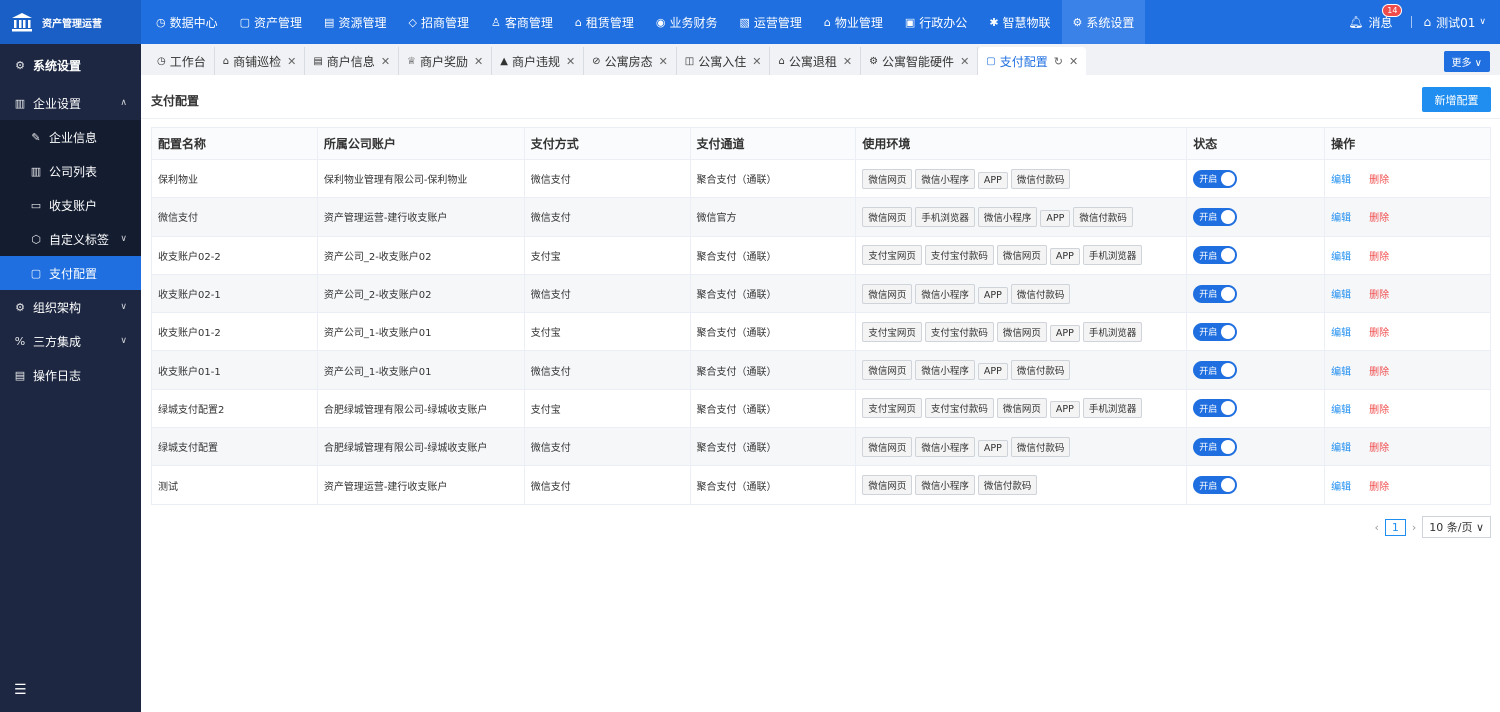 This screenshot has height=712, width=1500. Describe the element at coordinates (687, 22) in the screenshot. I see `topnav-item: ◉ 业务财务` at that location.